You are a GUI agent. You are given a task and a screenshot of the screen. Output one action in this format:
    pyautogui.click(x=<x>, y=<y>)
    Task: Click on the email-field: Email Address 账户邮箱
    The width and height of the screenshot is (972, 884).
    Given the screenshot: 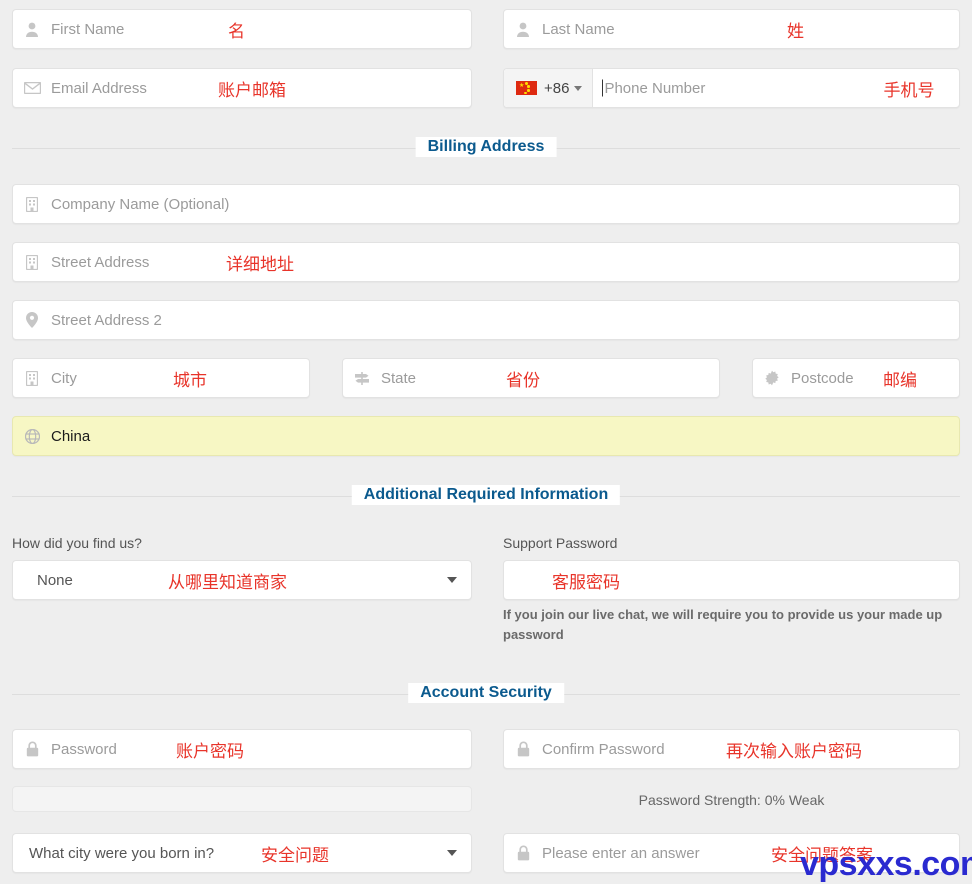 What is the action you would take?
    pyautogui.click(x=242, y=88)
    